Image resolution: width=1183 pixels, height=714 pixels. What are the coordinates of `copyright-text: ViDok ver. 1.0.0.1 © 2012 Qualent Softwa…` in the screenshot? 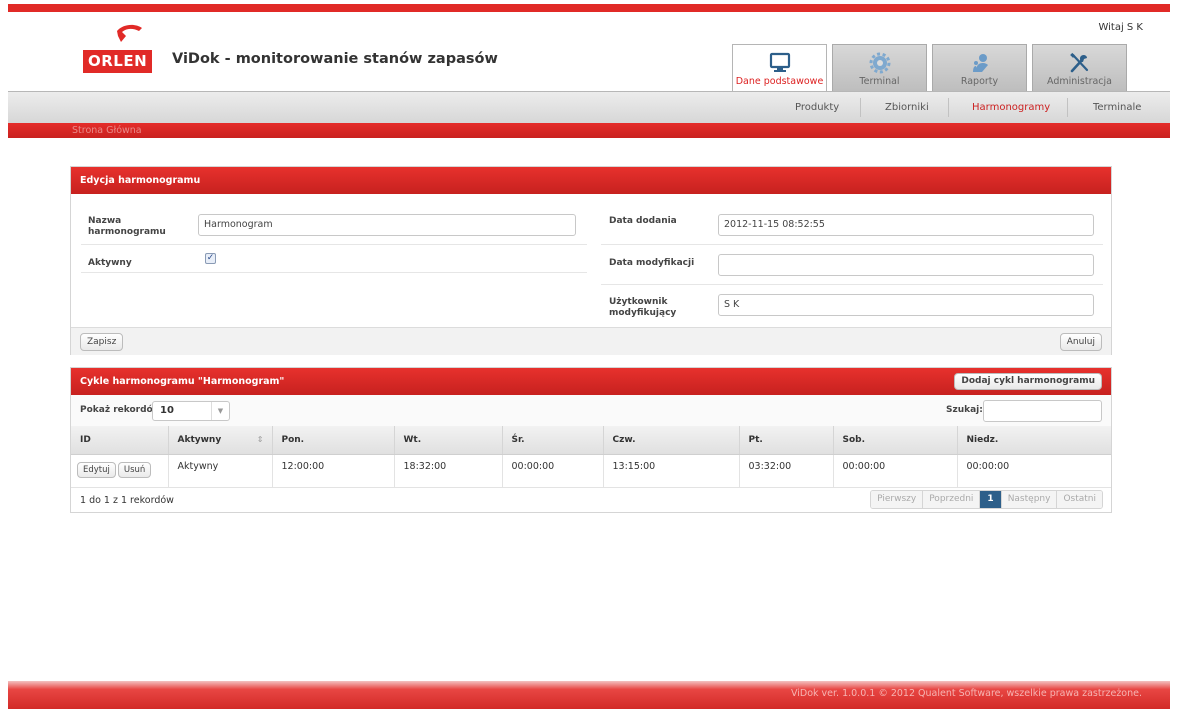 It's located at (966, 693).